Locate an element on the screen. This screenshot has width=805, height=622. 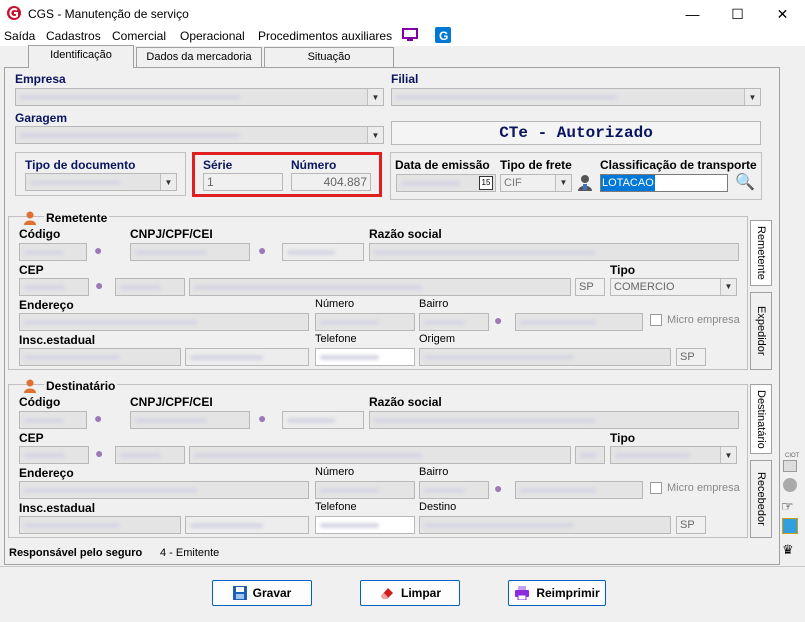
menu-comercial: Comercial is located at coordinates (139, 37).